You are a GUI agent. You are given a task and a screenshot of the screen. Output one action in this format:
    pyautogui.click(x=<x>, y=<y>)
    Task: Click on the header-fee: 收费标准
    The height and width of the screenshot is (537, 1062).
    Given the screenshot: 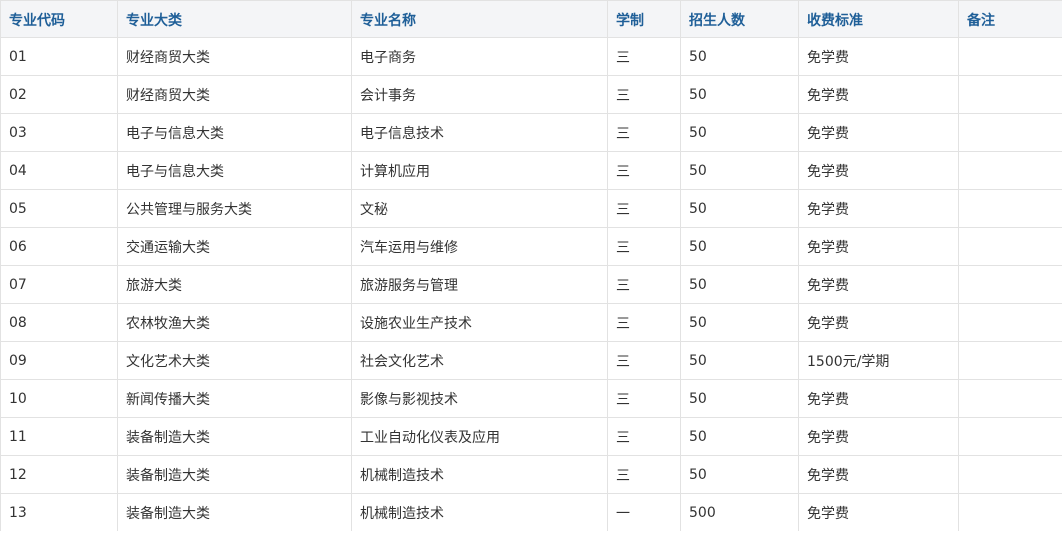 What is the action you would take?
    pyautogui.click(x=878, y=19)
    